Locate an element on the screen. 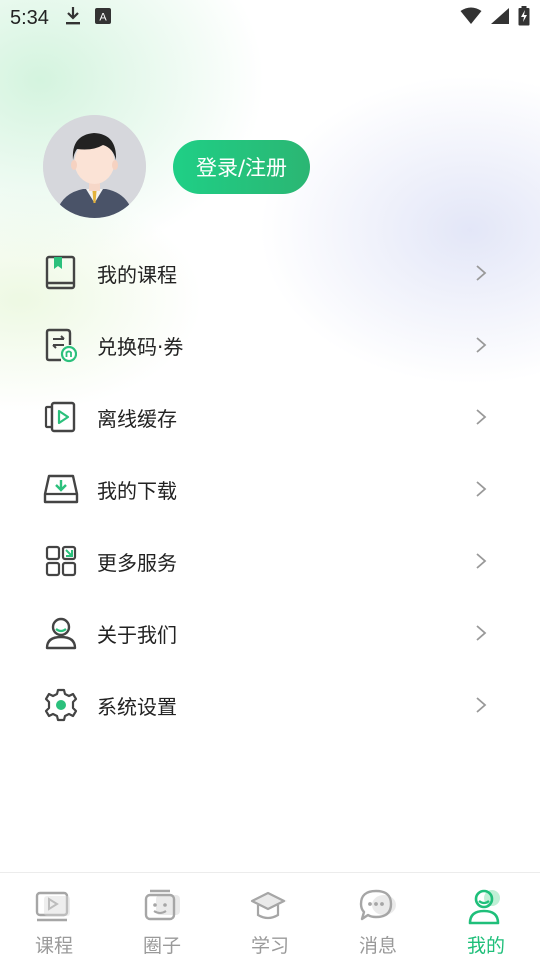 This screenshot has width=540, height=960. menu-item-offline-cache: 离线缓存 is located at coordinates (270, 417).